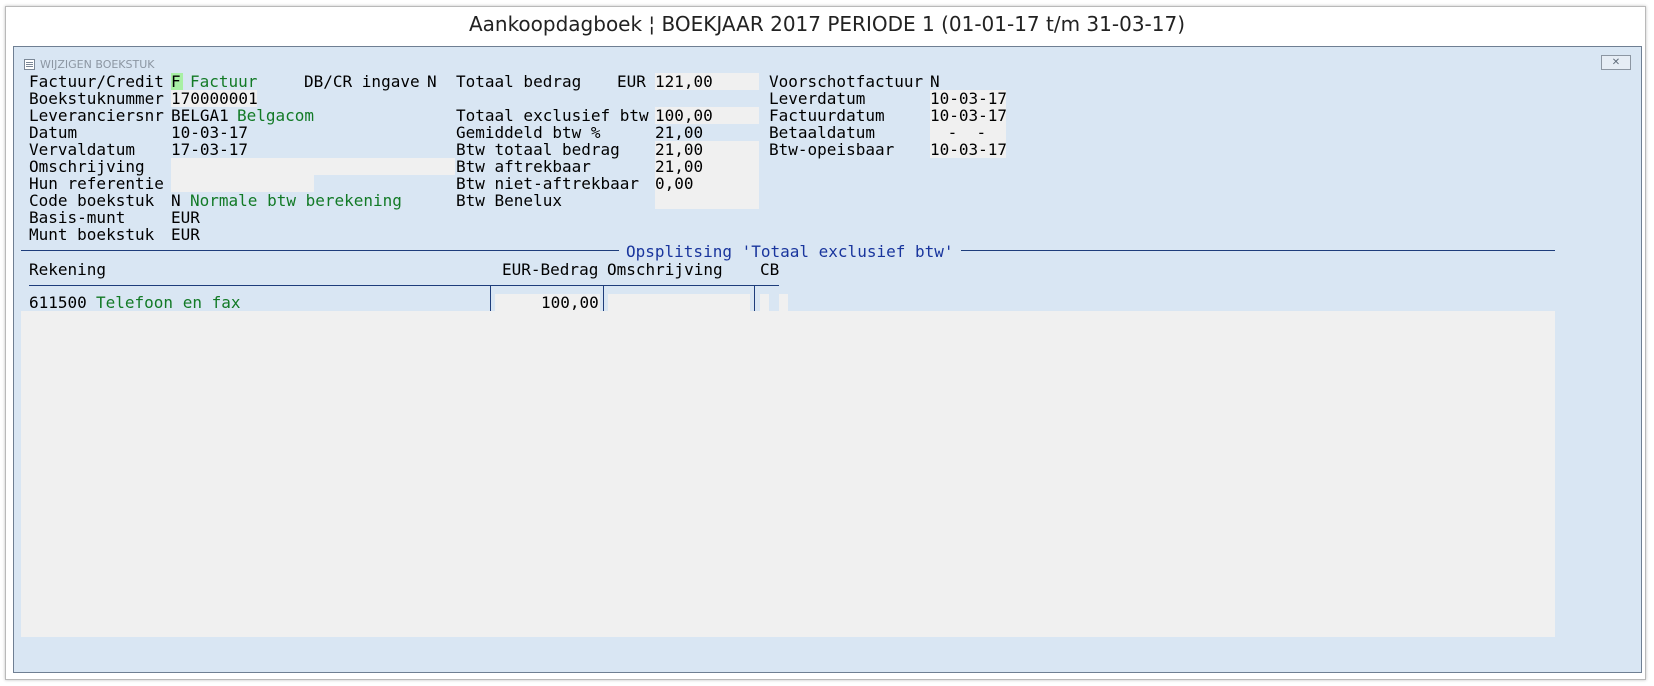 The image size is (1654, 686). What do you see at coordinates (679, 149) in the screenshot?
I see `btw-totaal-field: 21,00` at bounding box center [679, 149].